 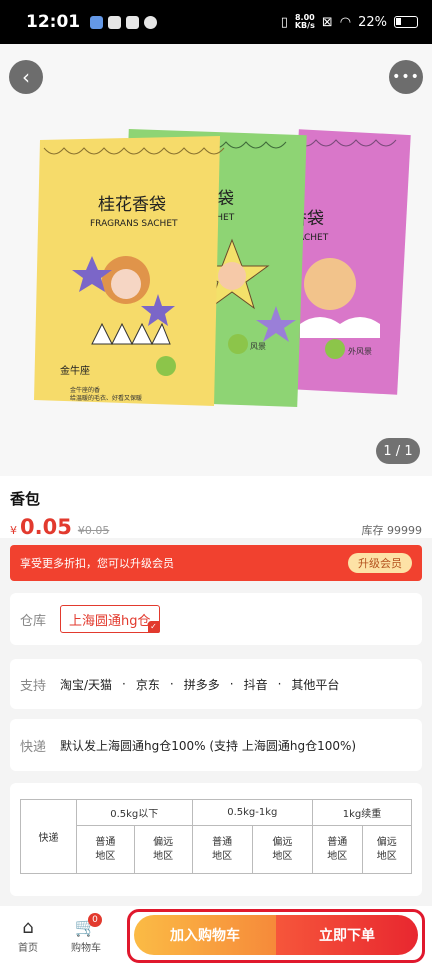 I want to click on home-icon: ⌂, so click(x=28, y=927).